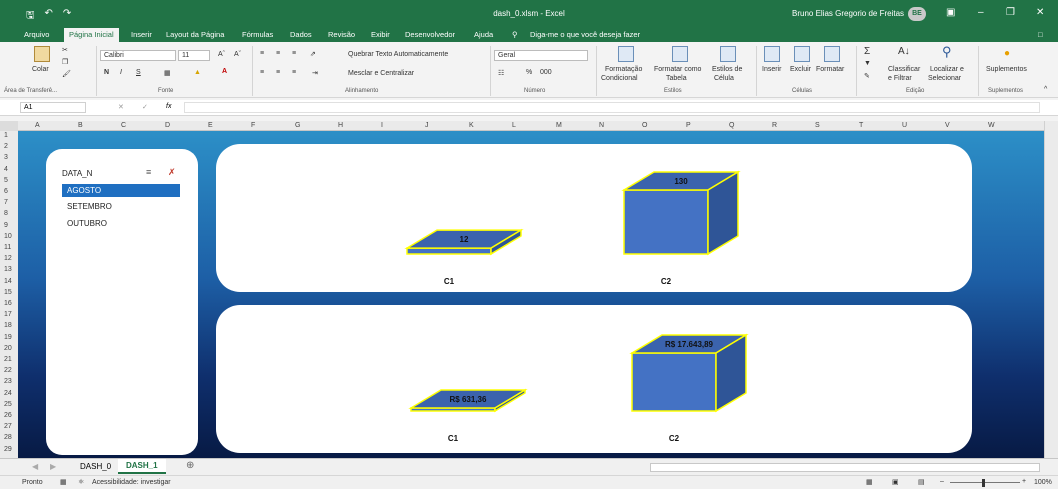 This screenshot has width=1058, height=489. What do you see at coordinates (6, 146) in the screenshot?
I see `row-header: 2` at bounding box center [6, 146].